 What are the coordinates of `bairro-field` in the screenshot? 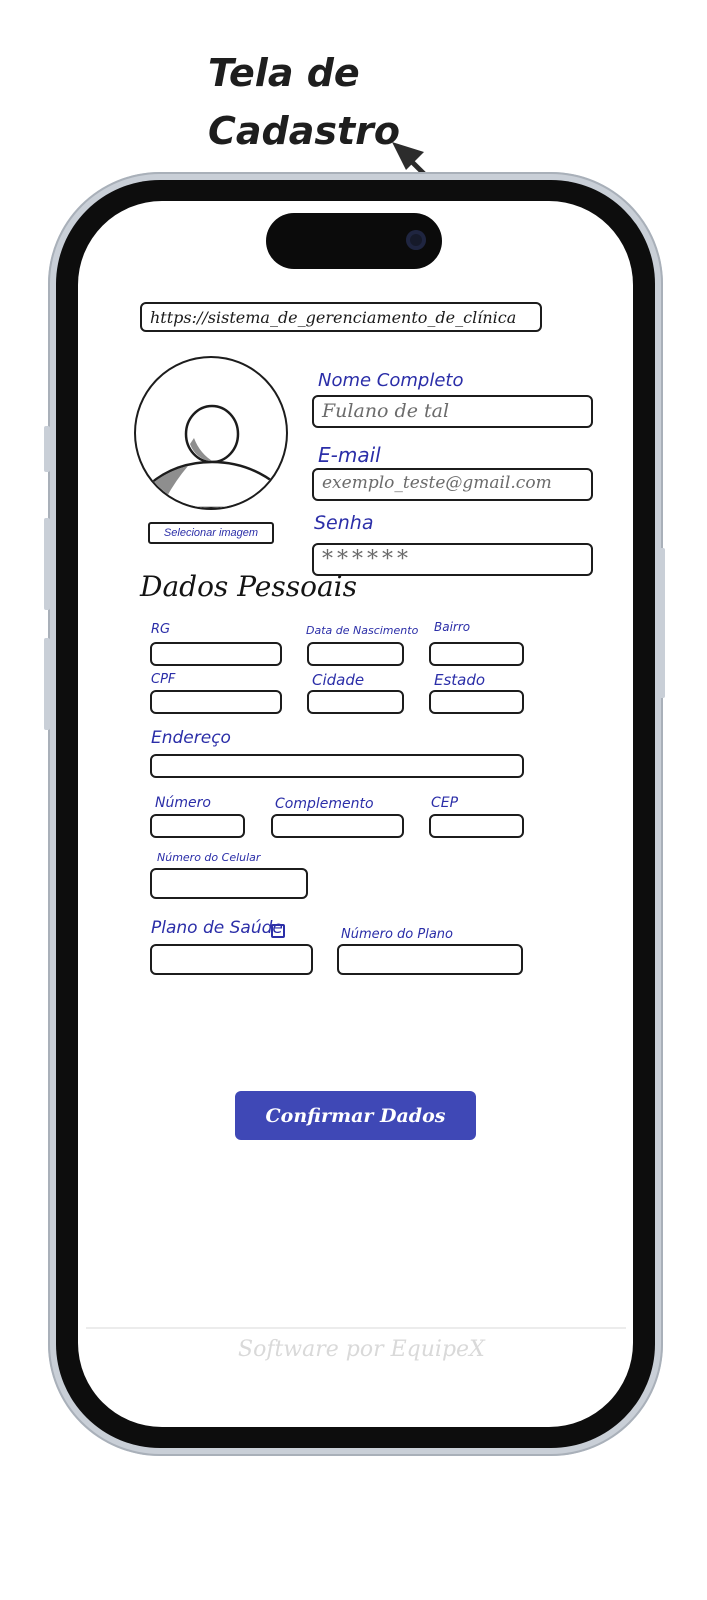 It's located at (476, 654).